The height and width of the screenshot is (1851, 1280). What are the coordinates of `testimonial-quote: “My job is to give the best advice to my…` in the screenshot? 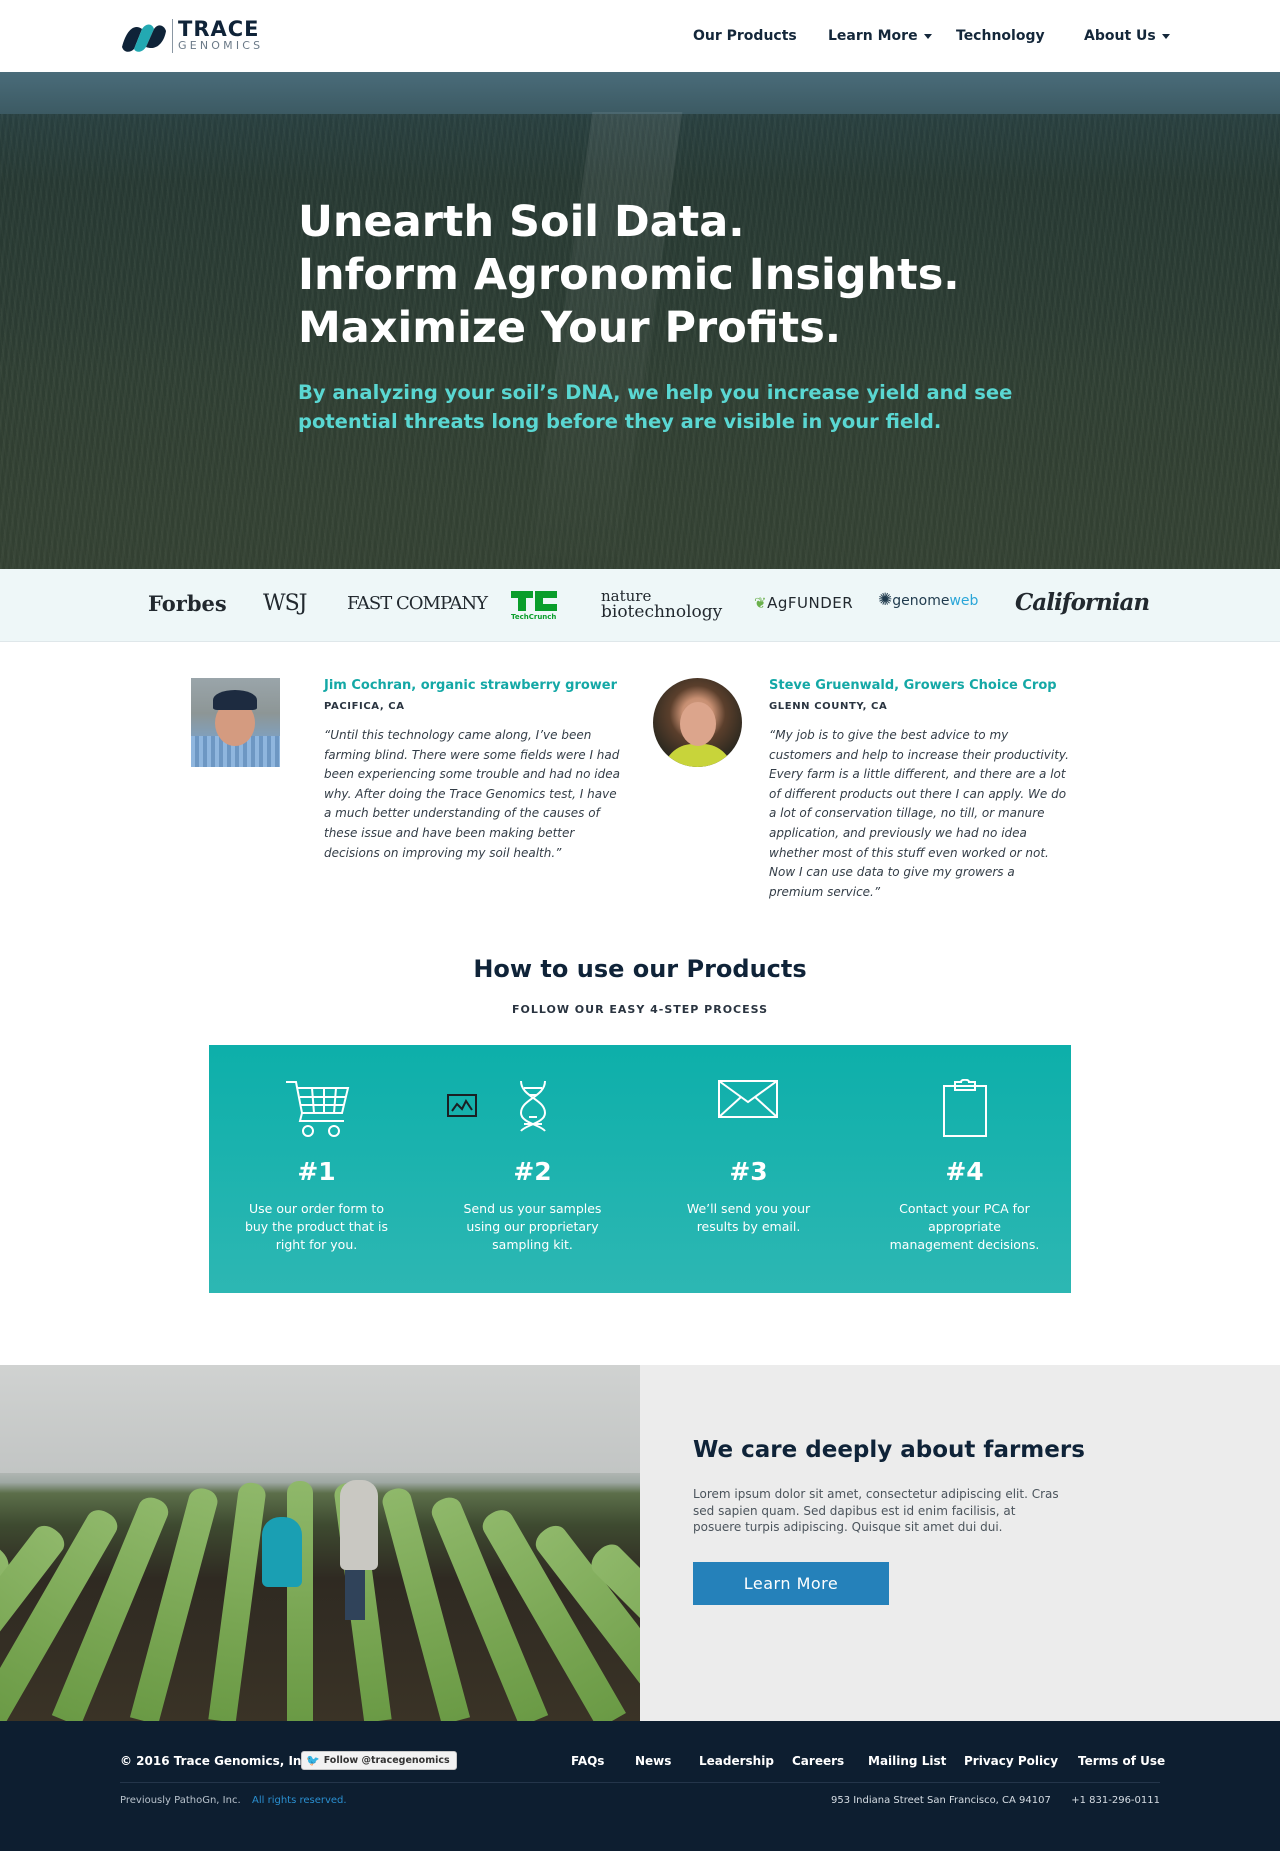 It's located at (919, 813).